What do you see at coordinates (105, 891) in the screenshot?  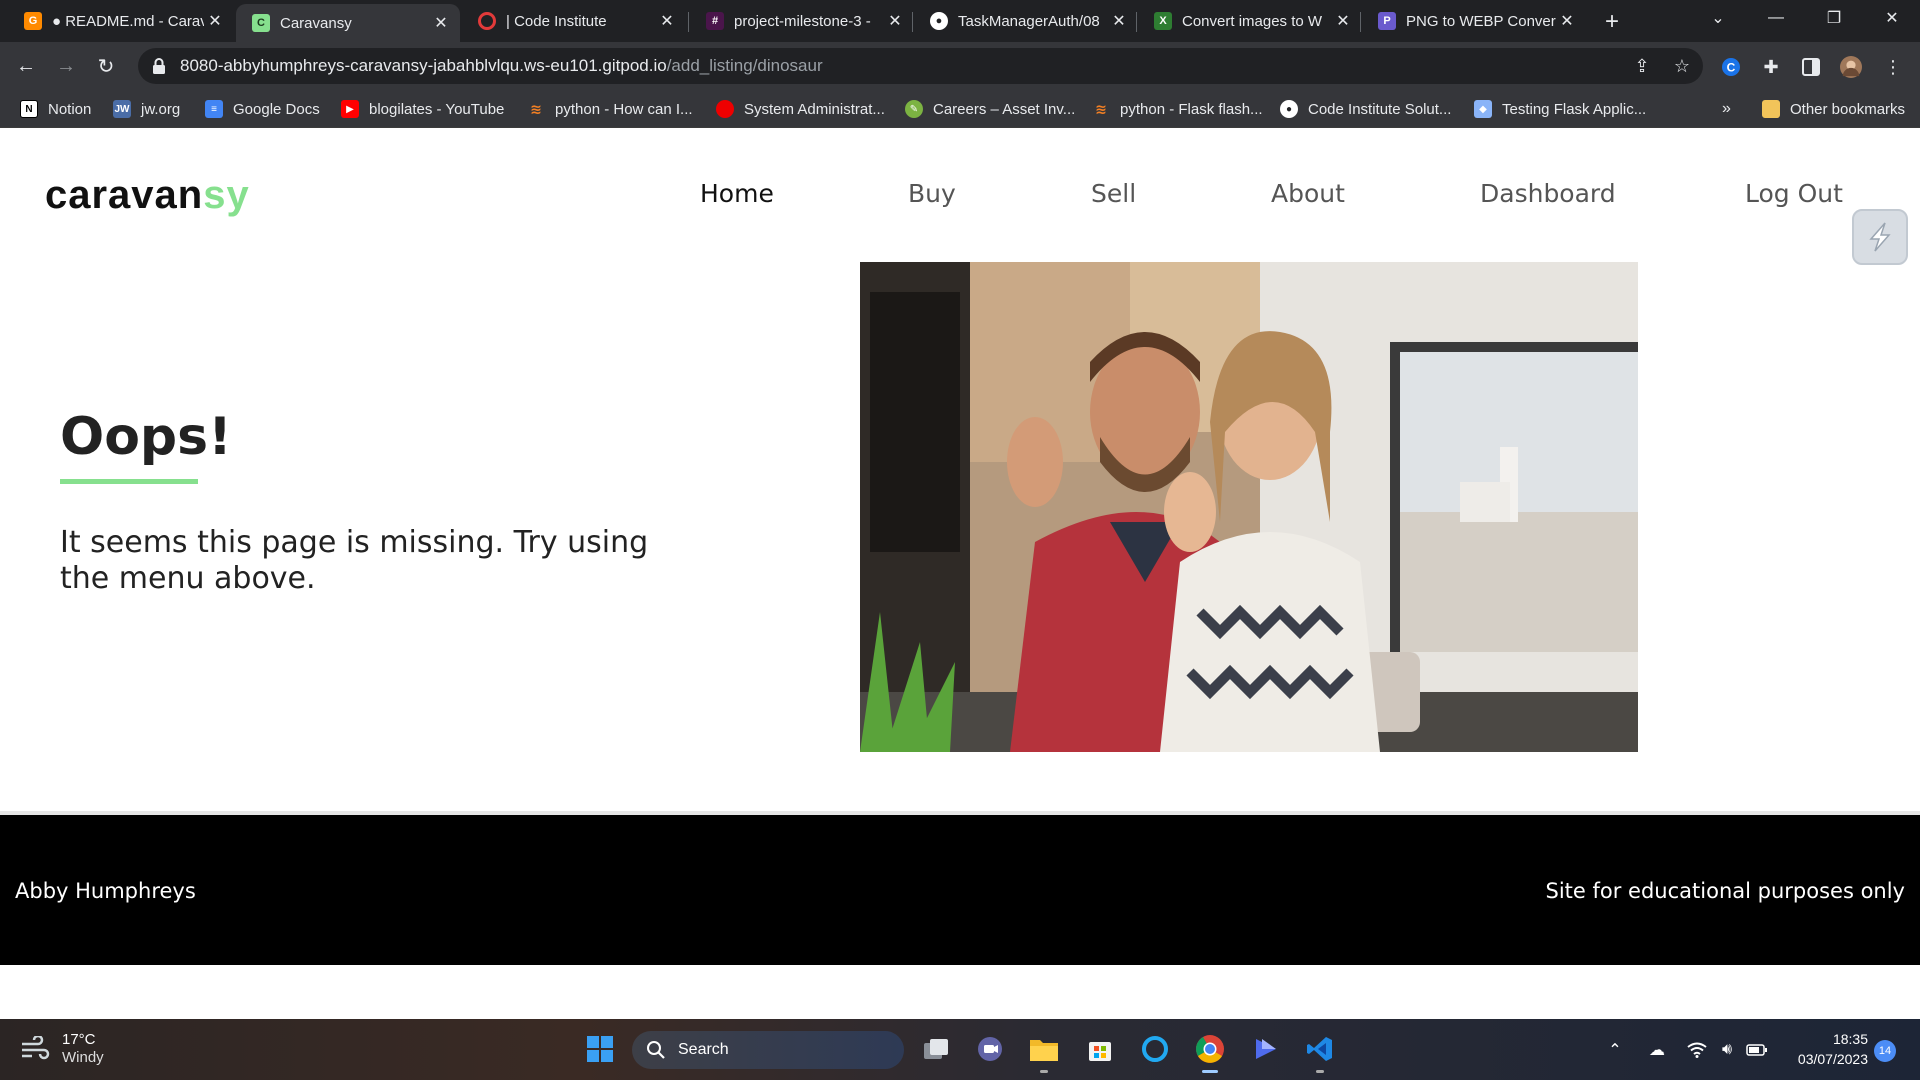 I see `footer-author: Abby Humphreys` at bounding box center [105, 891].